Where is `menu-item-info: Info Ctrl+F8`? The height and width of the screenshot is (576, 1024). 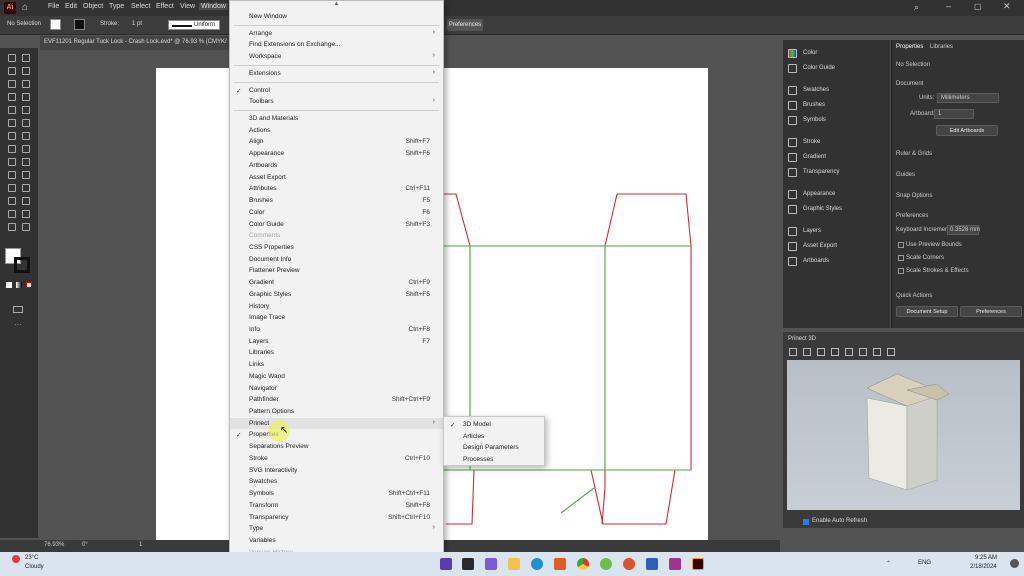
menu-item-info: Info Ctrl+F8 is located at coordinates (336, 330).